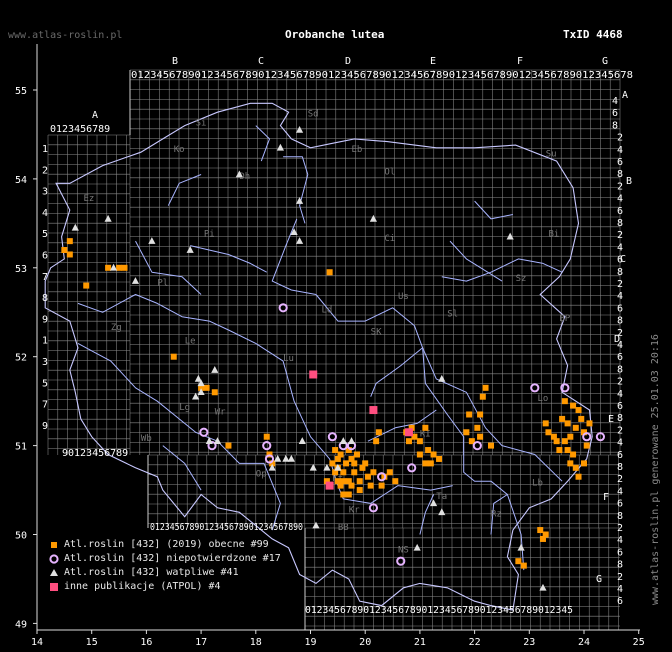  I want to click on atpol-digit: 3, so click(45, 362).